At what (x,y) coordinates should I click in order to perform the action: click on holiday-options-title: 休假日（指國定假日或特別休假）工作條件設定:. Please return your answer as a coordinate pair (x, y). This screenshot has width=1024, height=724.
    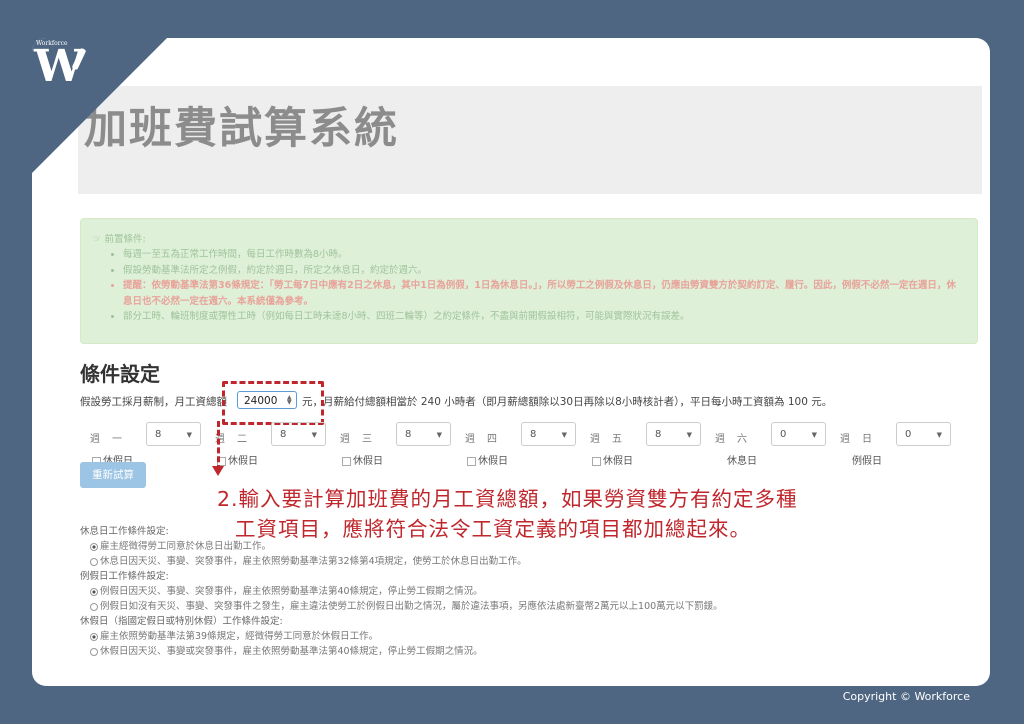
    Looking at the image, I should click on (181, 621).